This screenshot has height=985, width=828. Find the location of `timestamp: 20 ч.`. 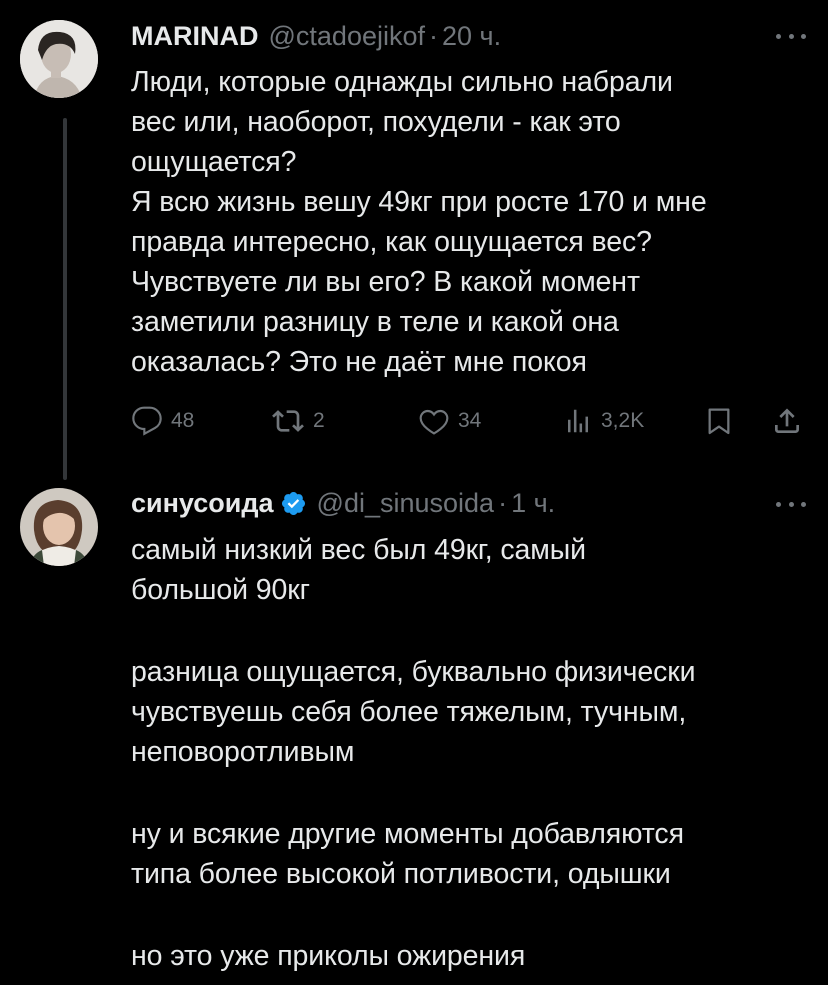

timestamp: 20 ч. is located at coordinates (471, 36).